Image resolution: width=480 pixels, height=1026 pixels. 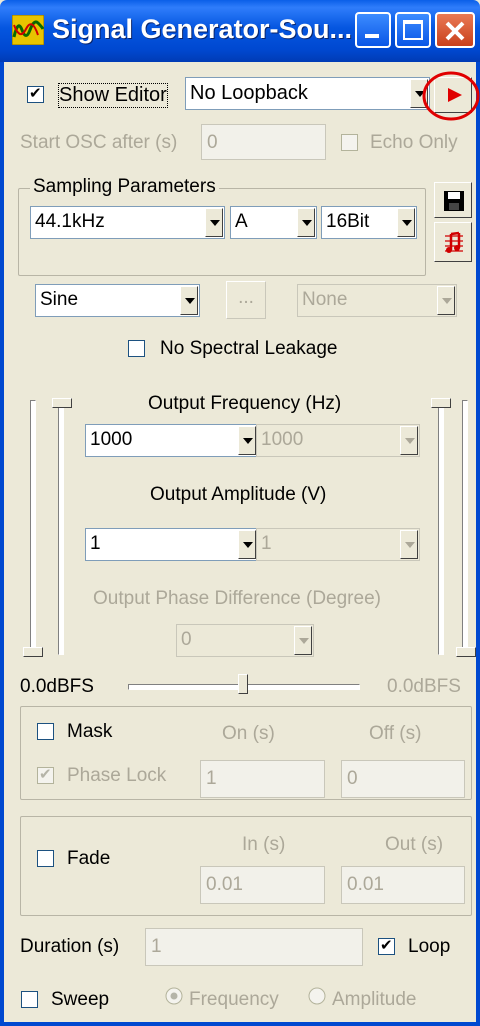 I want to click on minimize-button, so click(x=373, y=30).